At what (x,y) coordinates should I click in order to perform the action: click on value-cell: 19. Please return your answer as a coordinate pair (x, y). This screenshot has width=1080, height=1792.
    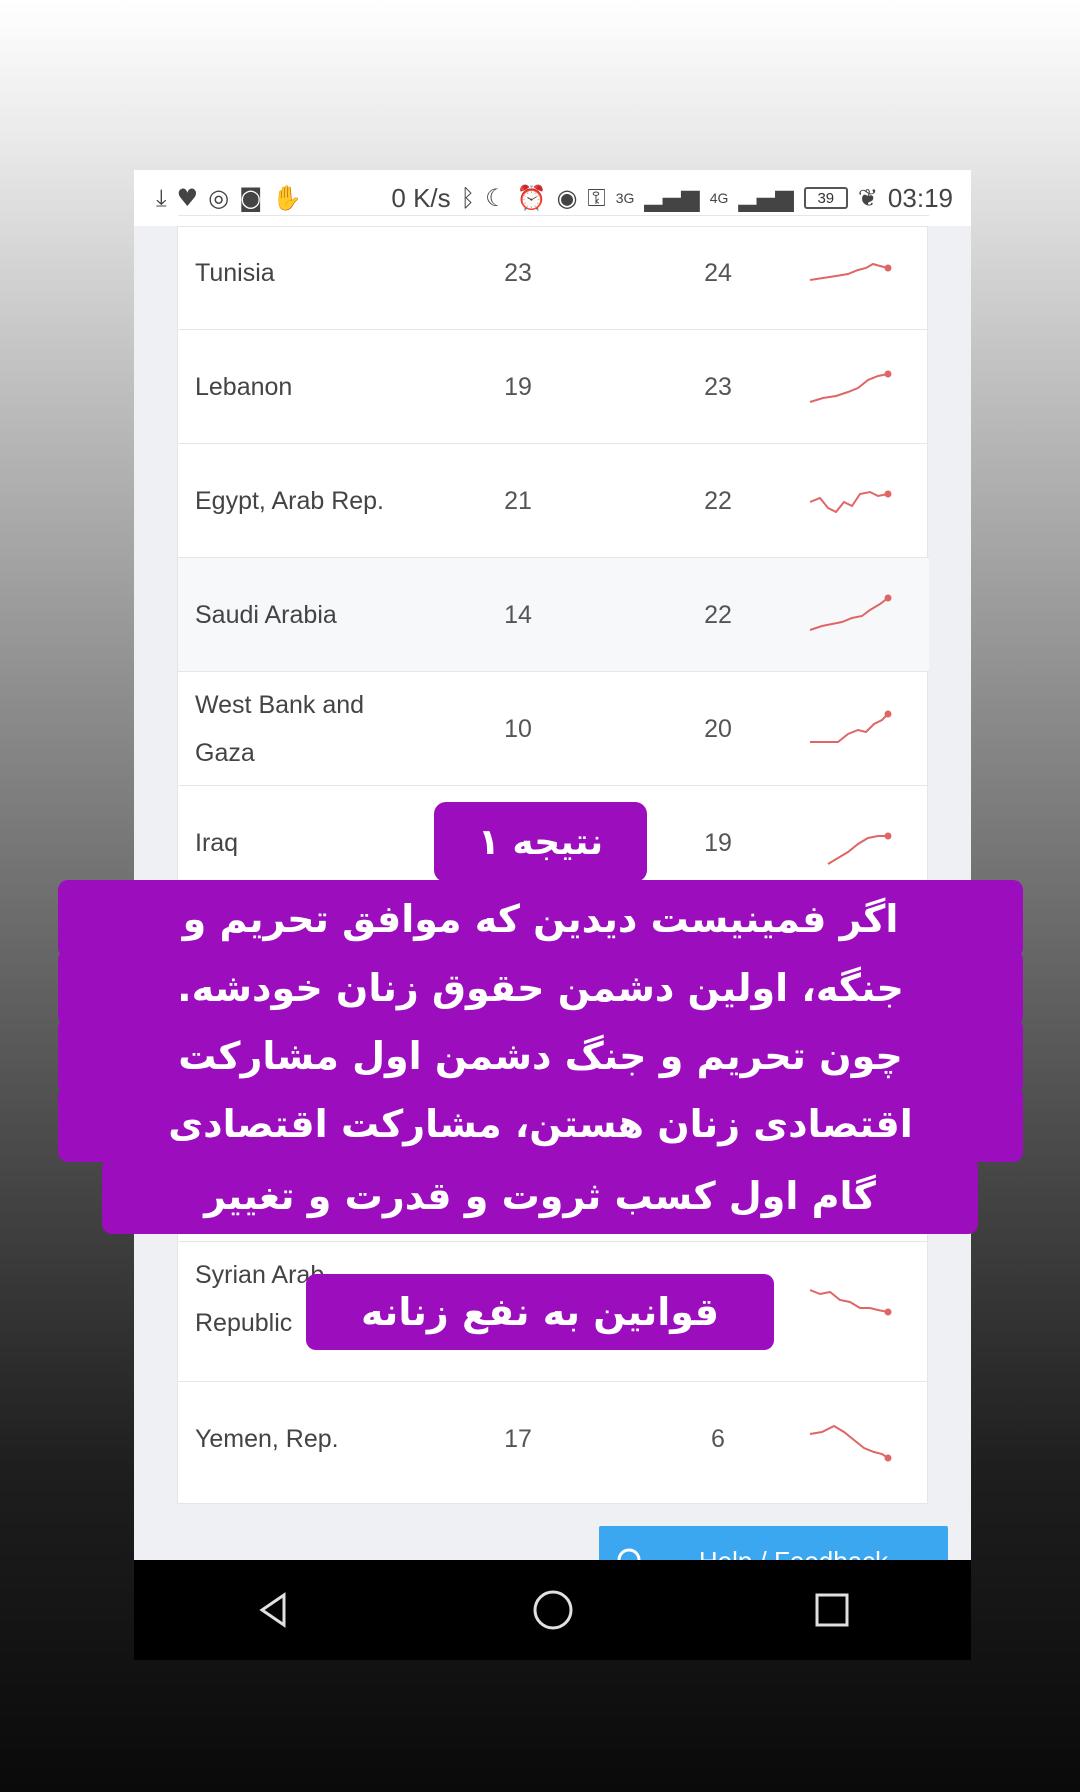
    Looking at the image, I should click on (518, 386).